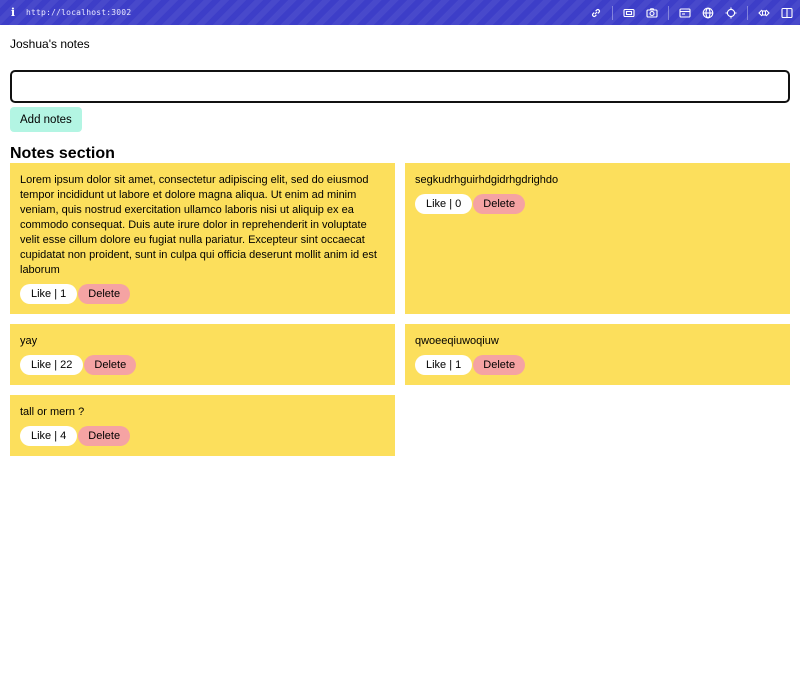 This screenshot has width=800, height=678. I want to click on browser-toolbar: i http://localhost:3002, so click(400, 12).